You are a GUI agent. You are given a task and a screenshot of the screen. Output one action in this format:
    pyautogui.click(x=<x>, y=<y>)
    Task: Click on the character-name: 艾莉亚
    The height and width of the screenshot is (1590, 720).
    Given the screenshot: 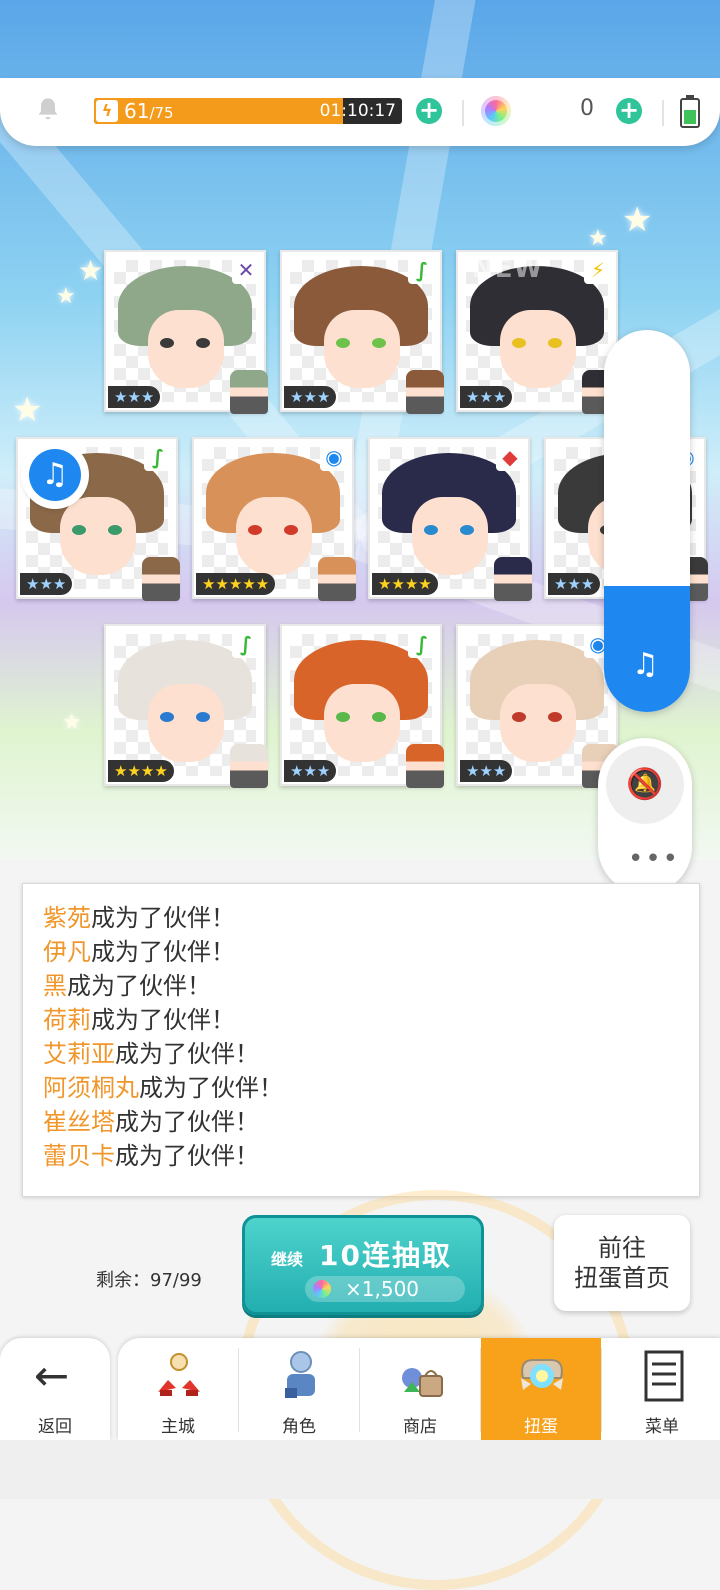 What is the action you would take?
    pyautogui.click(x=79, y=1054)
    